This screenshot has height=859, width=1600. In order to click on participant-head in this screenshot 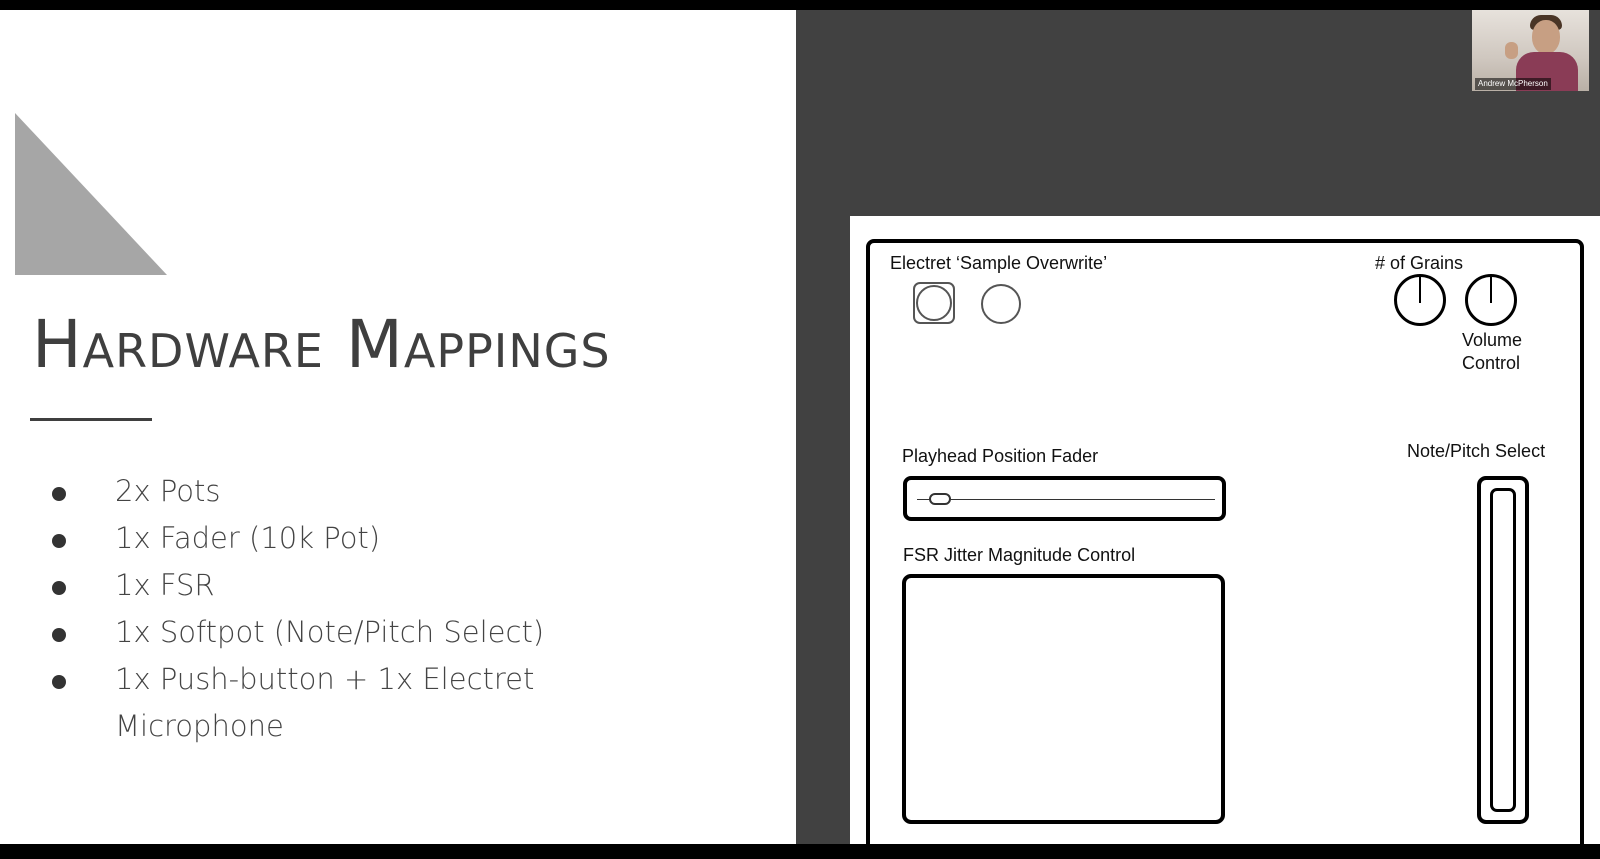, I will do `click(1546, 37)`.